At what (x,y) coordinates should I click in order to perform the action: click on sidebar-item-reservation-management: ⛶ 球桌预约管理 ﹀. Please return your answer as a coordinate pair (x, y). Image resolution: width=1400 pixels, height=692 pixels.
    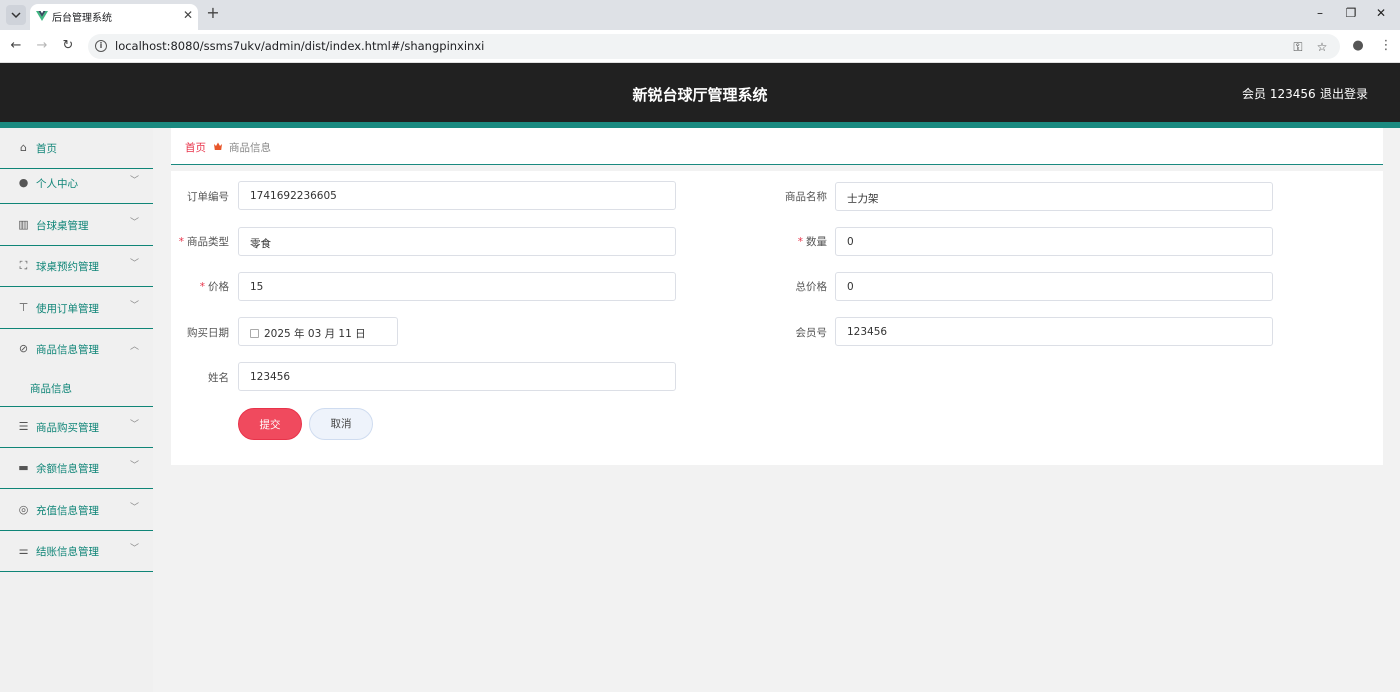
    Looking at the image, I should click on (76, 266).